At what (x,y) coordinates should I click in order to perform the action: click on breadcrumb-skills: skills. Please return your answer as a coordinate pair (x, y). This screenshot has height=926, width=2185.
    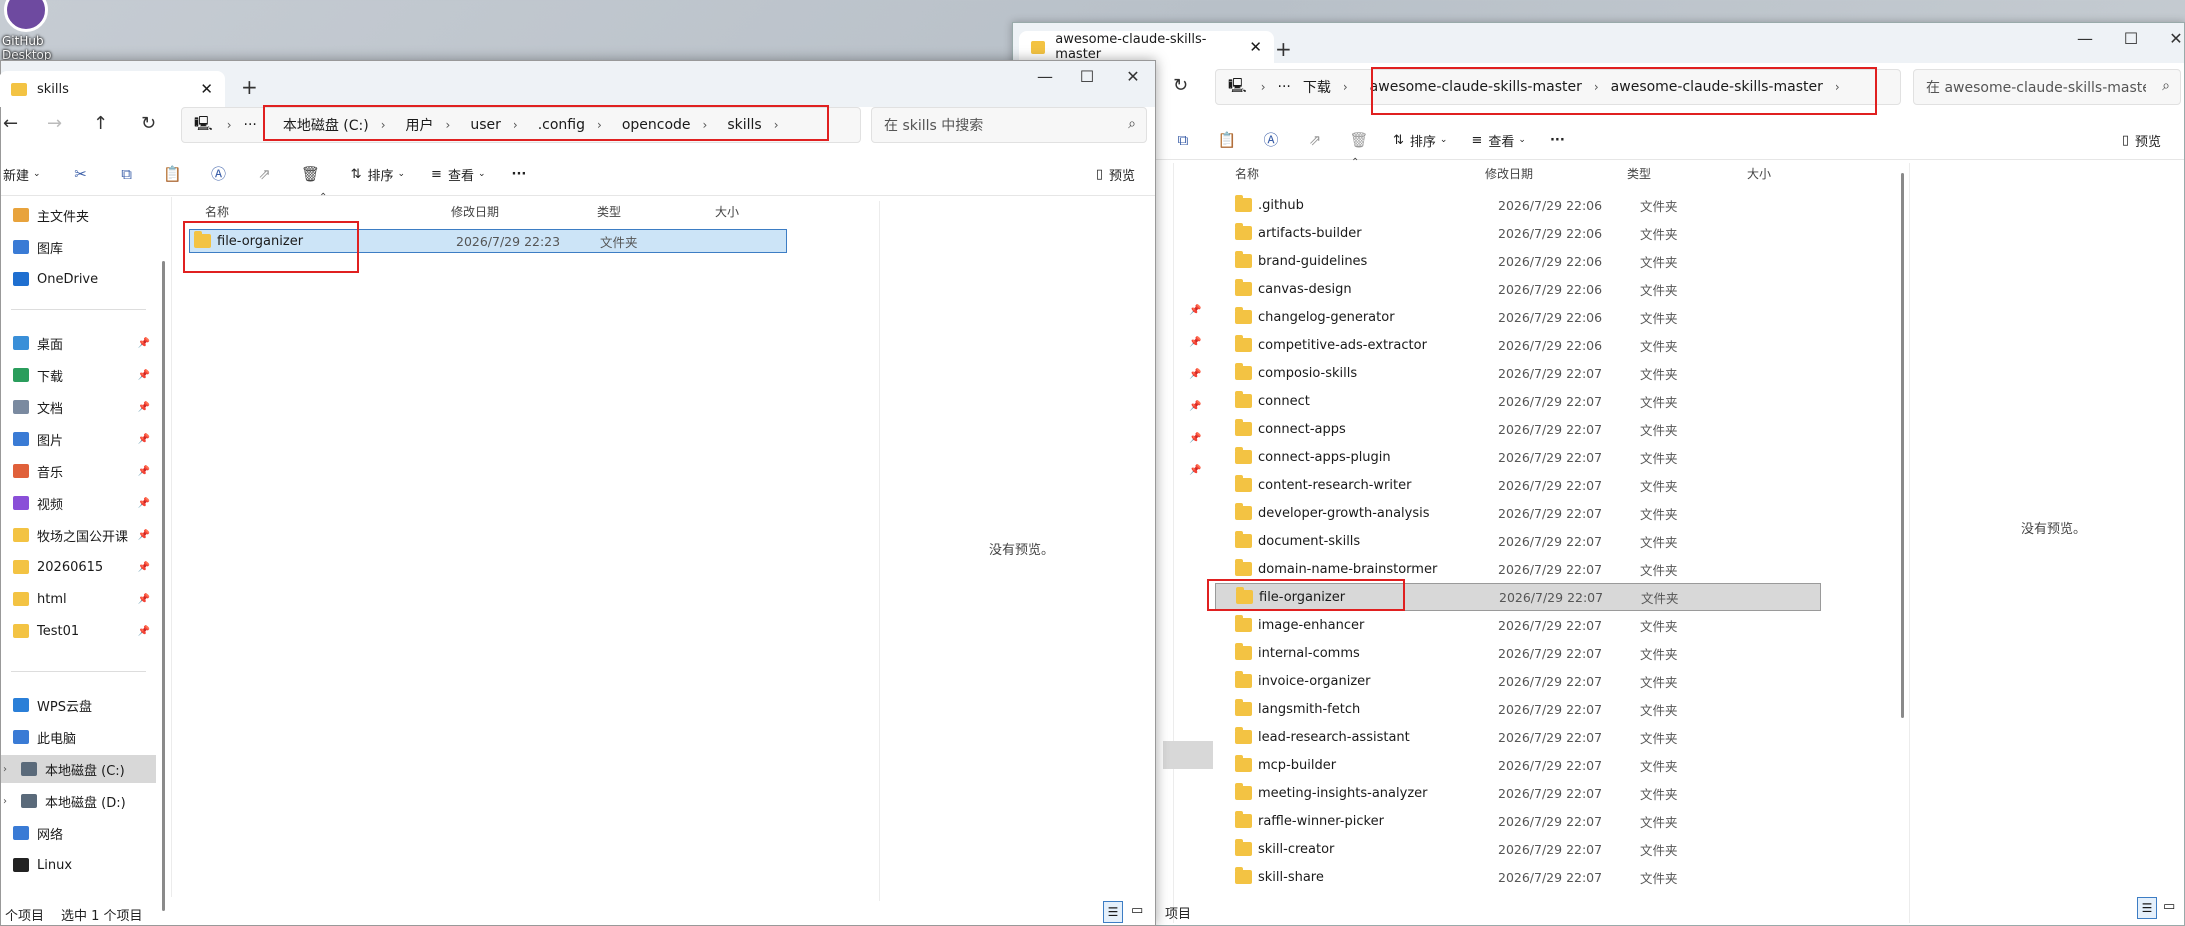
    Looking at the image, I should click on (744, 125).